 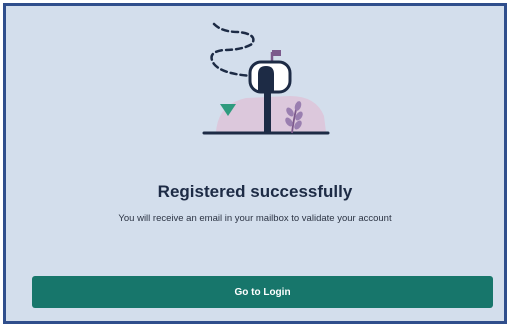 I want to click on mailbox-illustration-icon, so click(x=266, y=78).